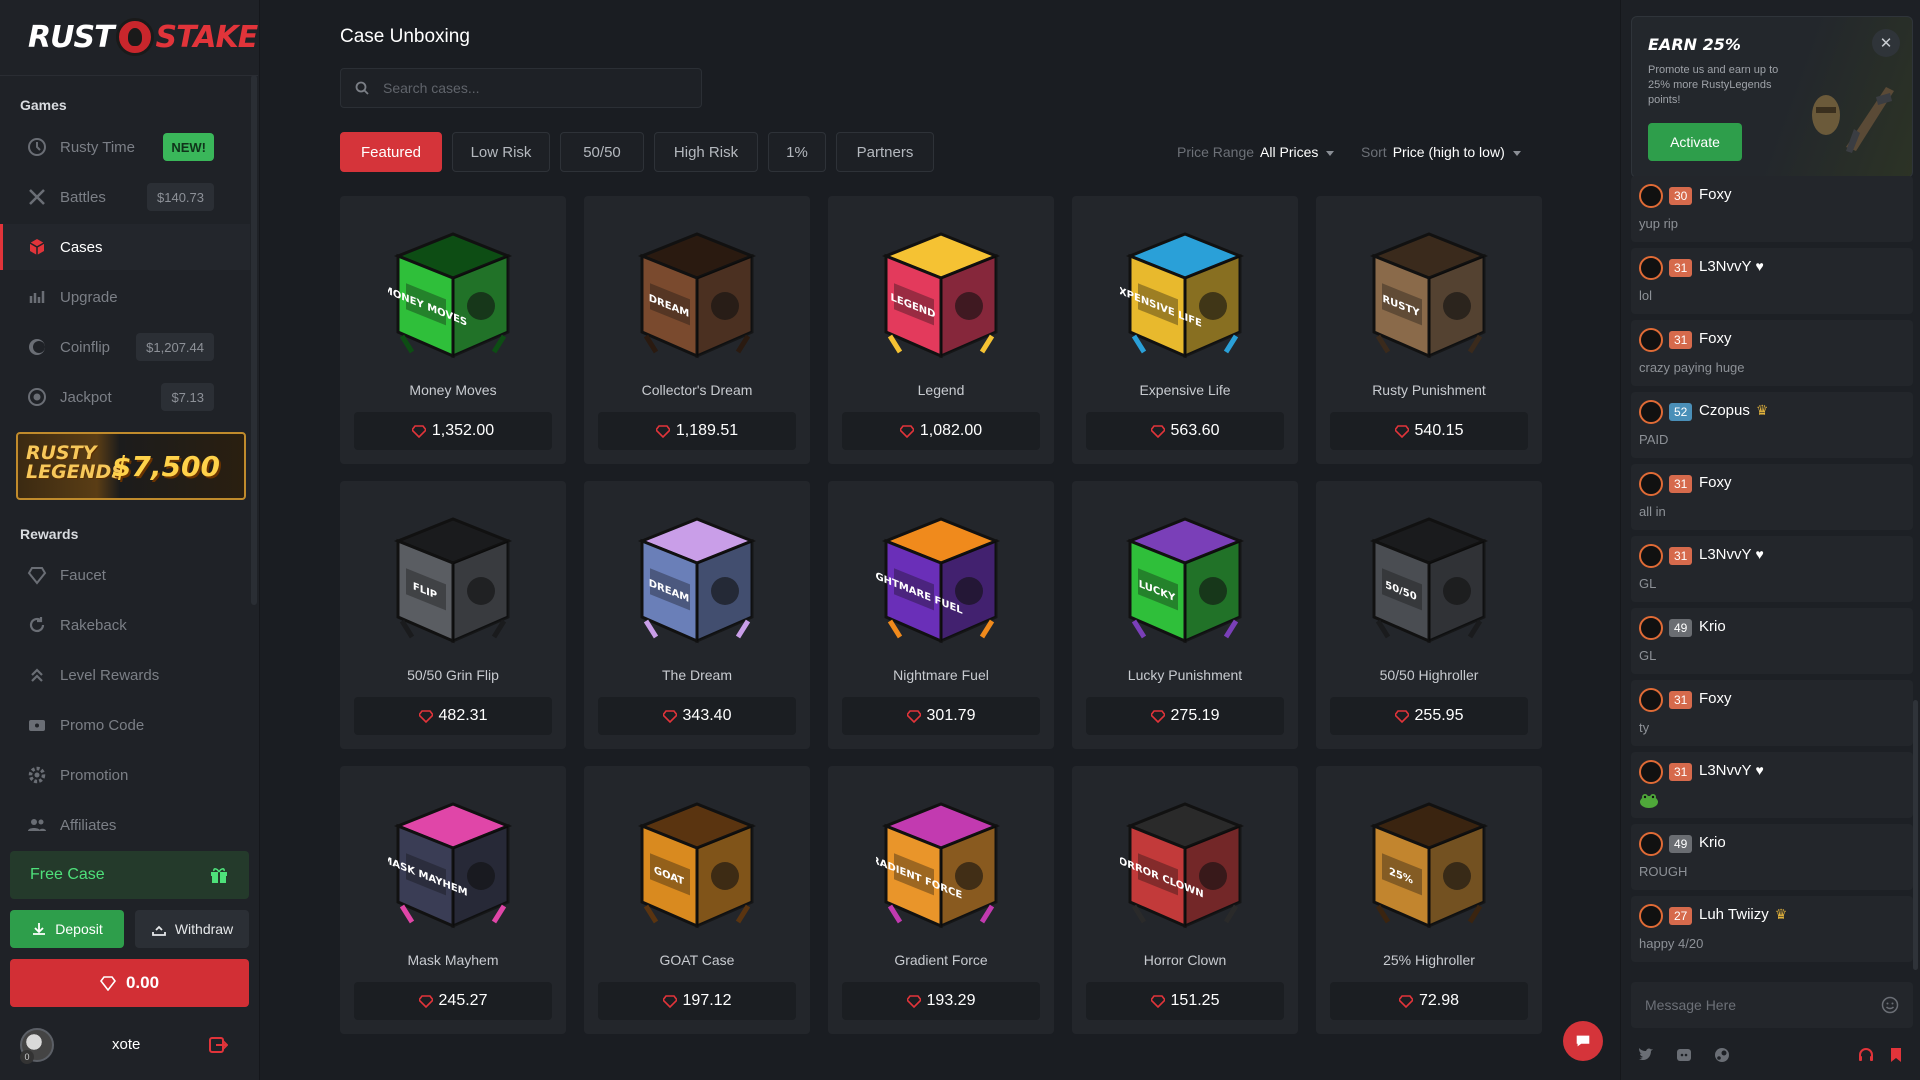 This screenshot has width=1920, height=1080. I want to click on sidebar-scrollbar, so click(254, 340).